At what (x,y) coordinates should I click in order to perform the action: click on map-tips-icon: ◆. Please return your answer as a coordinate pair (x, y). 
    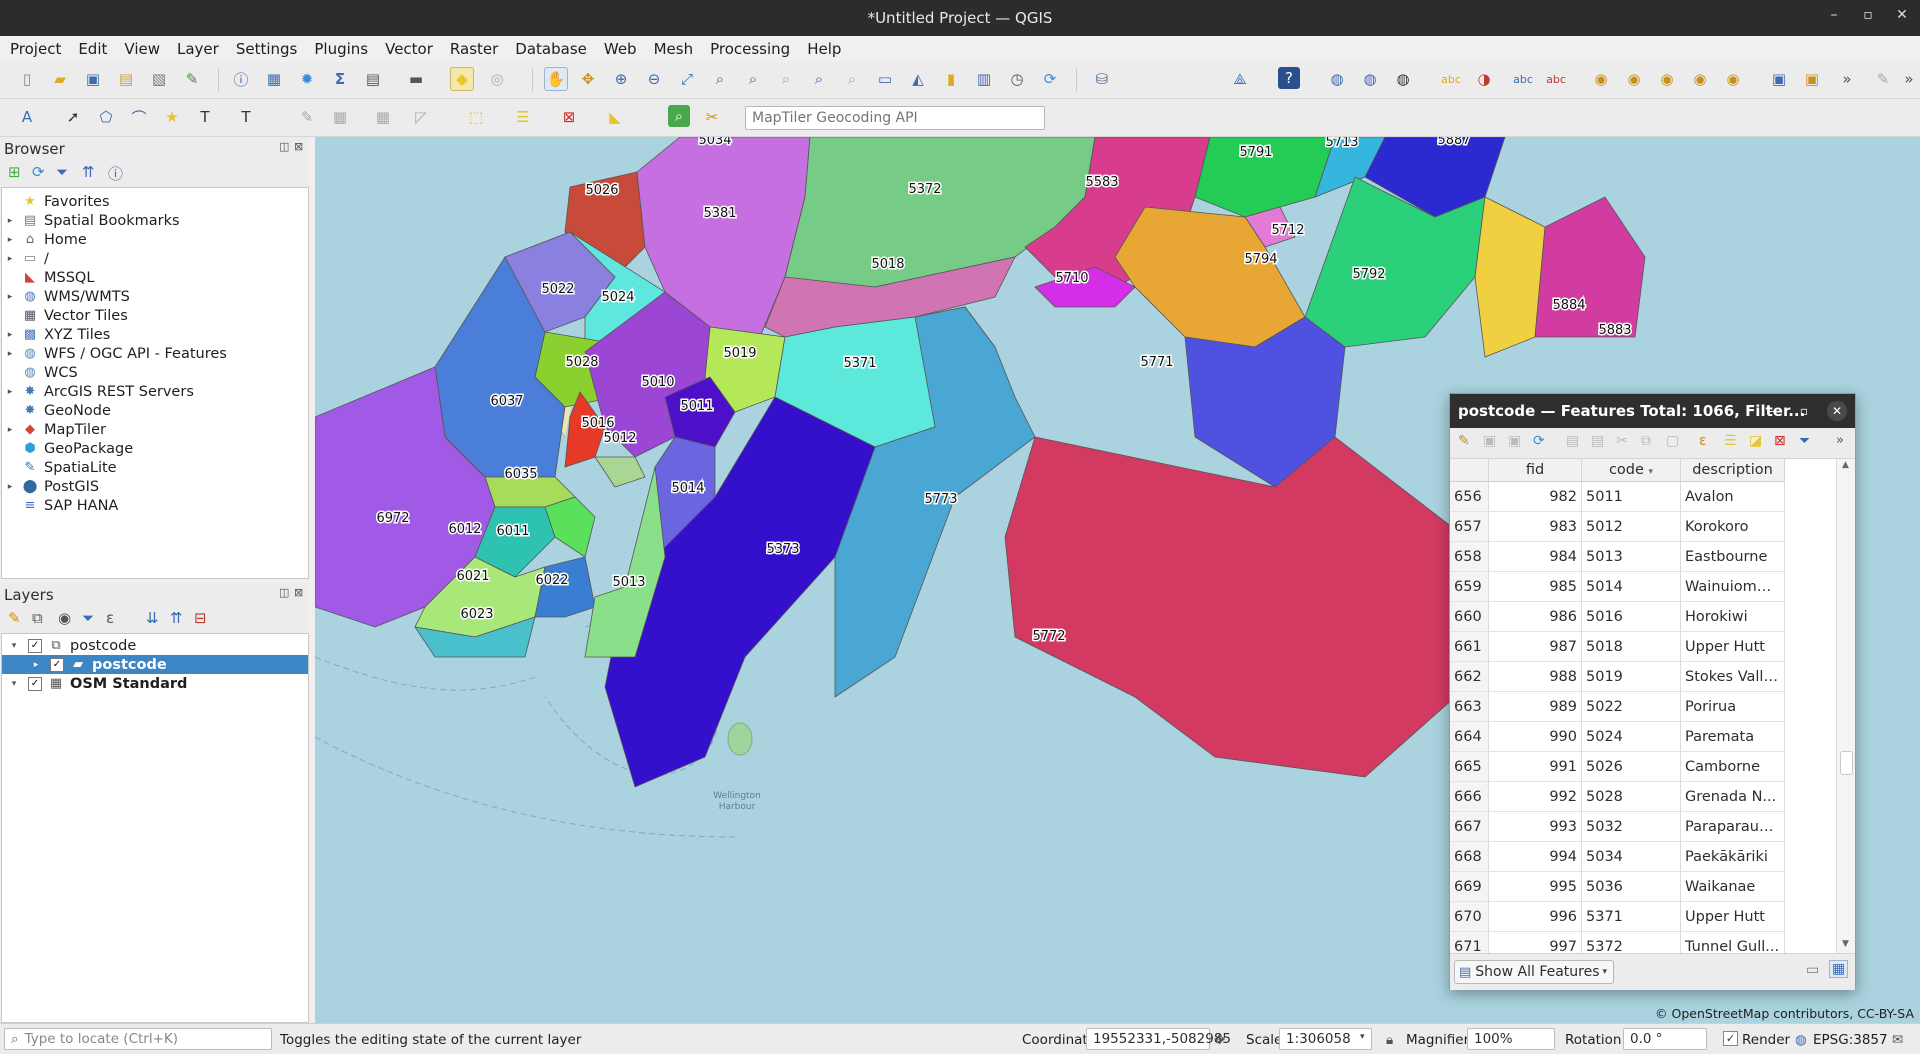
    Looking at the image, I should click on (462, 79).